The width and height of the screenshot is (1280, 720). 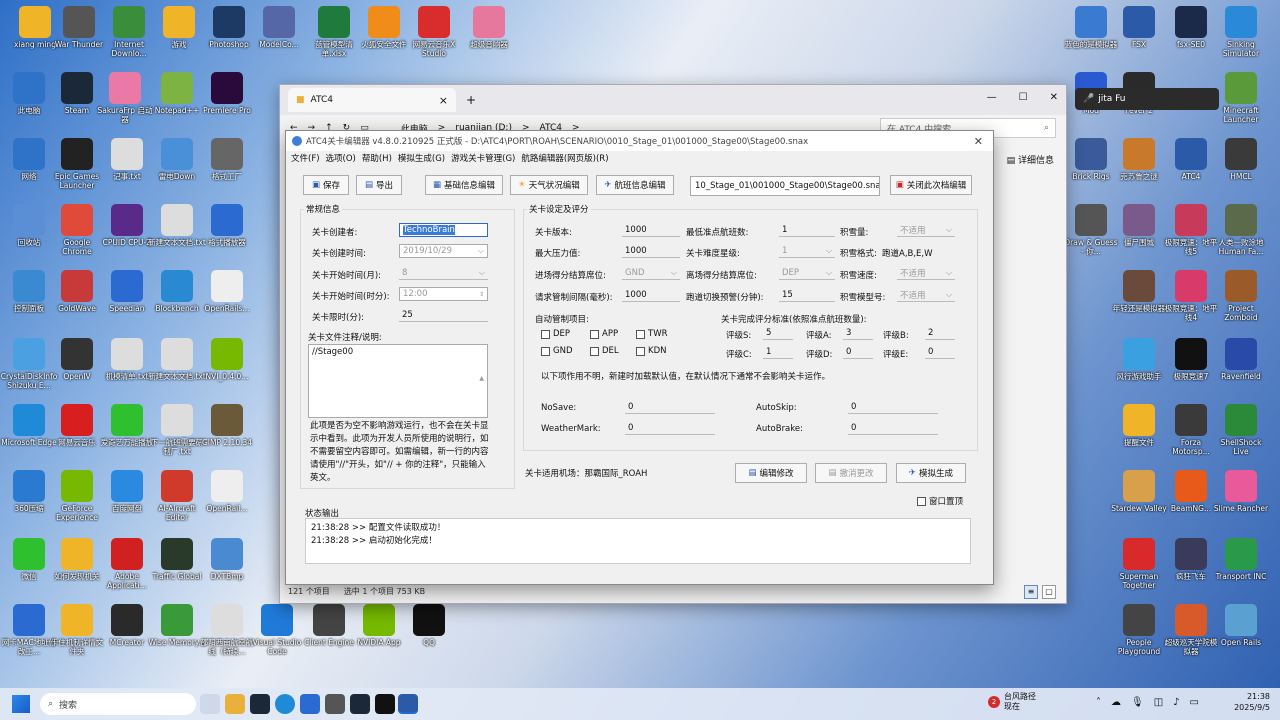 I want to click on edge-icon, so click(x=285, y=704).